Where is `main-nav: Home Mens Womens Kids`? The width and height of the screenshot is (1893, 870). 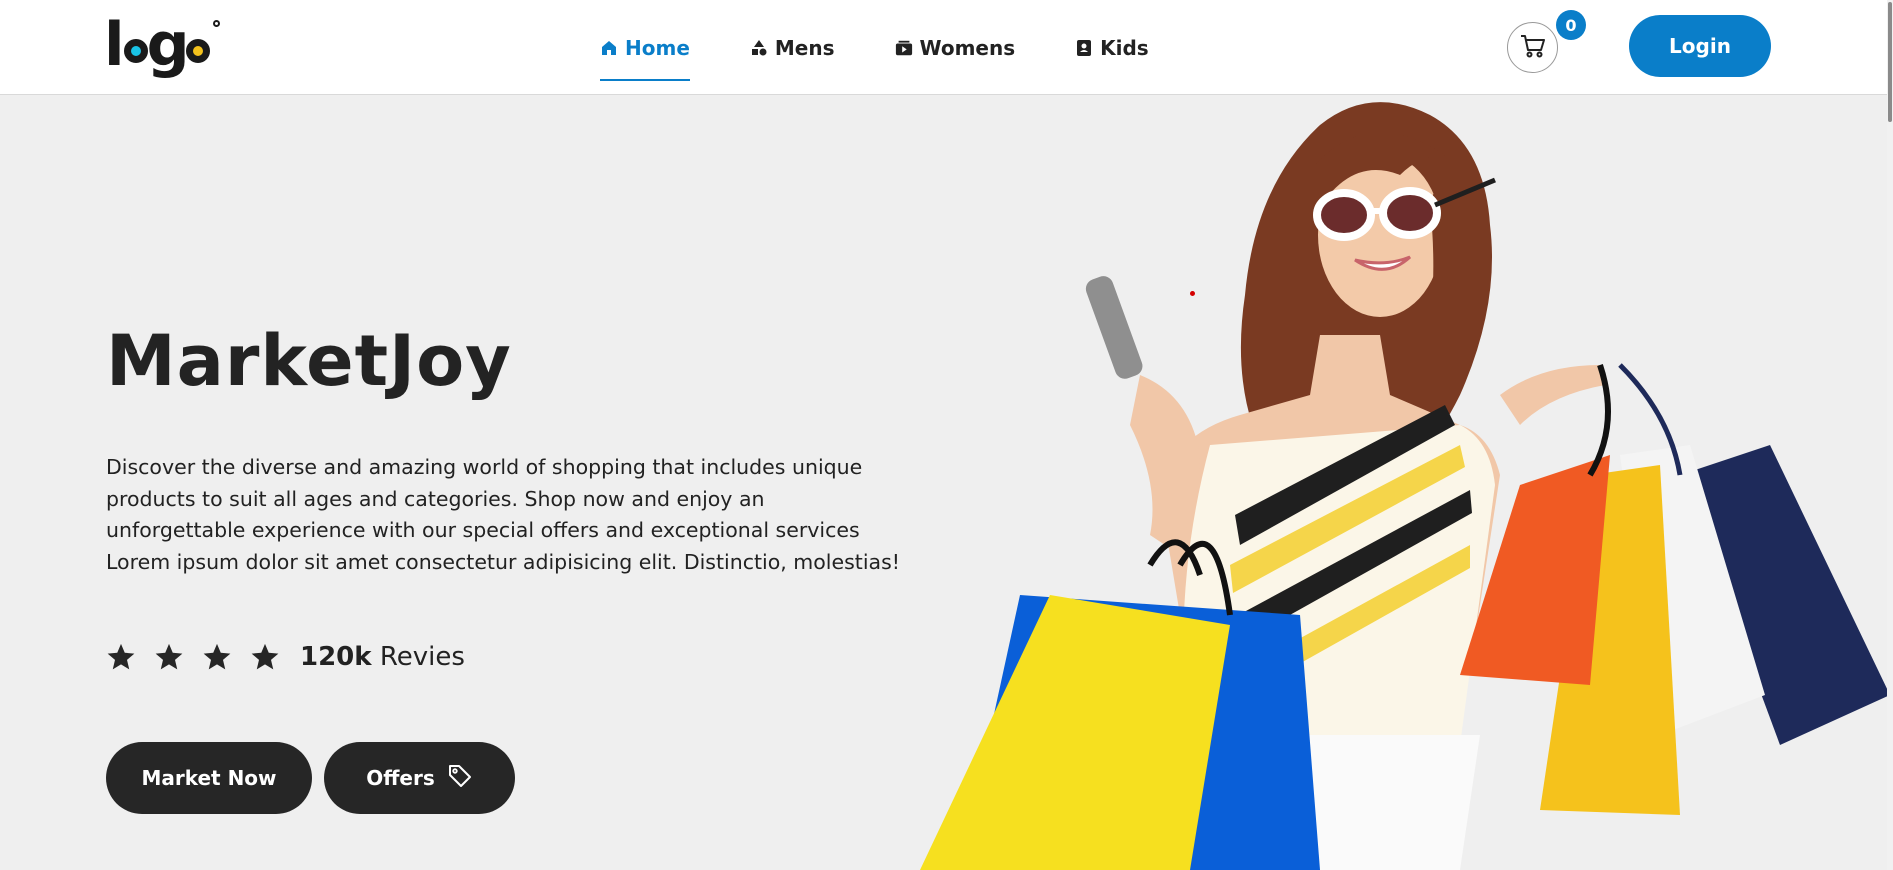
main-nav: Home Mens Womens Kids is located at coordinates (904, 47).